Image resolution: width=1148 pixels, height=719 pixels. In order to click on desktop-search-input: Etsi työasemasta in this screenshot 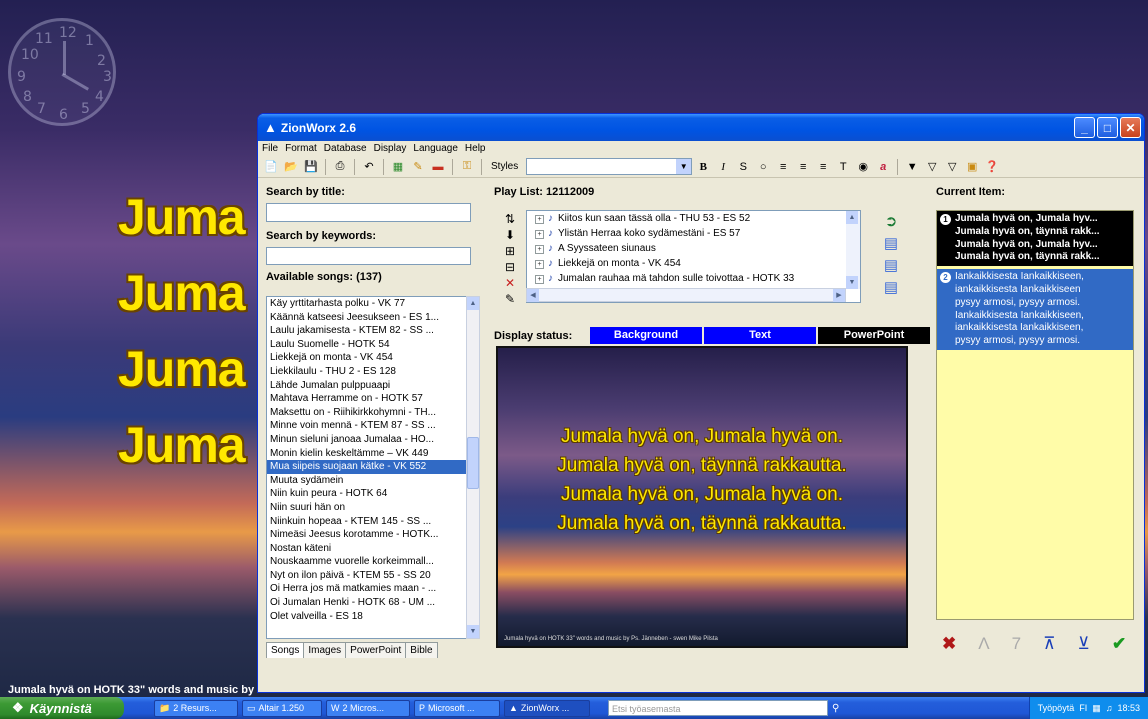, I will do `click(718, 708)`.